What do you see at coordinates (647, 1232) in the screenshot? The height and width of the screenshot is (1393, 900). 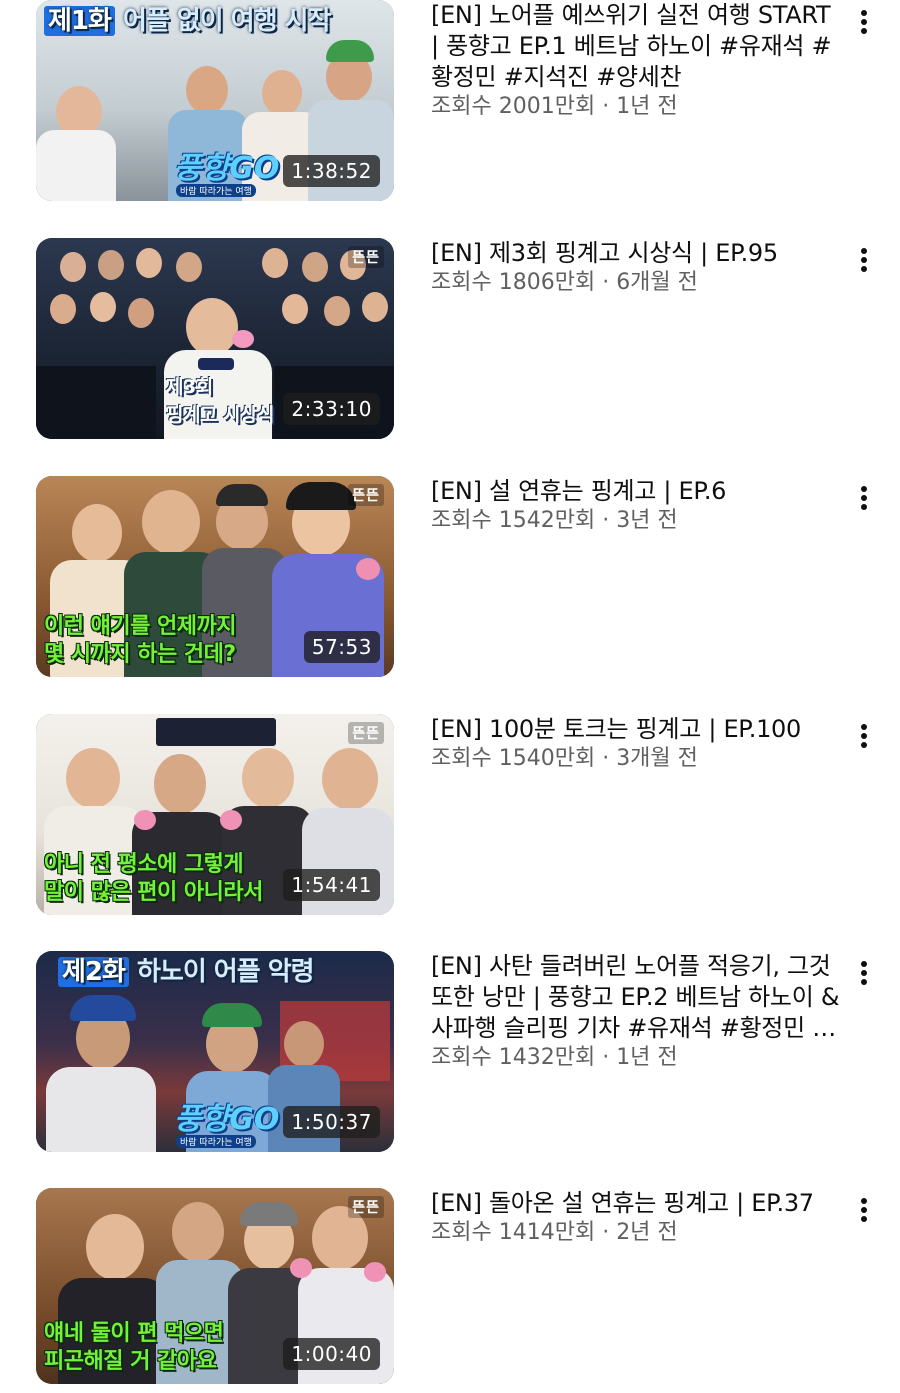 I see `upload-age: 2년 전` at bounding box center [647, 1232].